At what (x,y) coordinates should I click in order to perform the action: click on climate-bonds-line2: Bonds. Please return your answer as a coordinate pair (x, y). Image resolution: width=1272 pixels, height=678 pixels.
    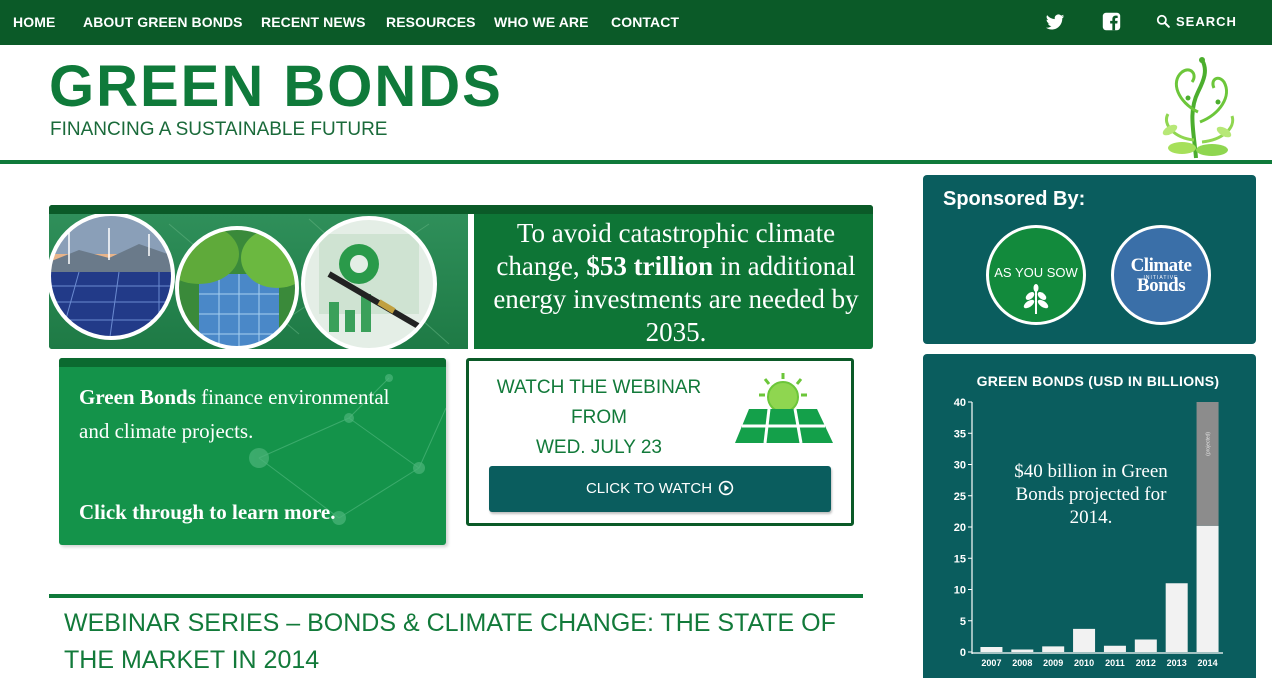
    Looking at the image, I should click on (1161, 285).